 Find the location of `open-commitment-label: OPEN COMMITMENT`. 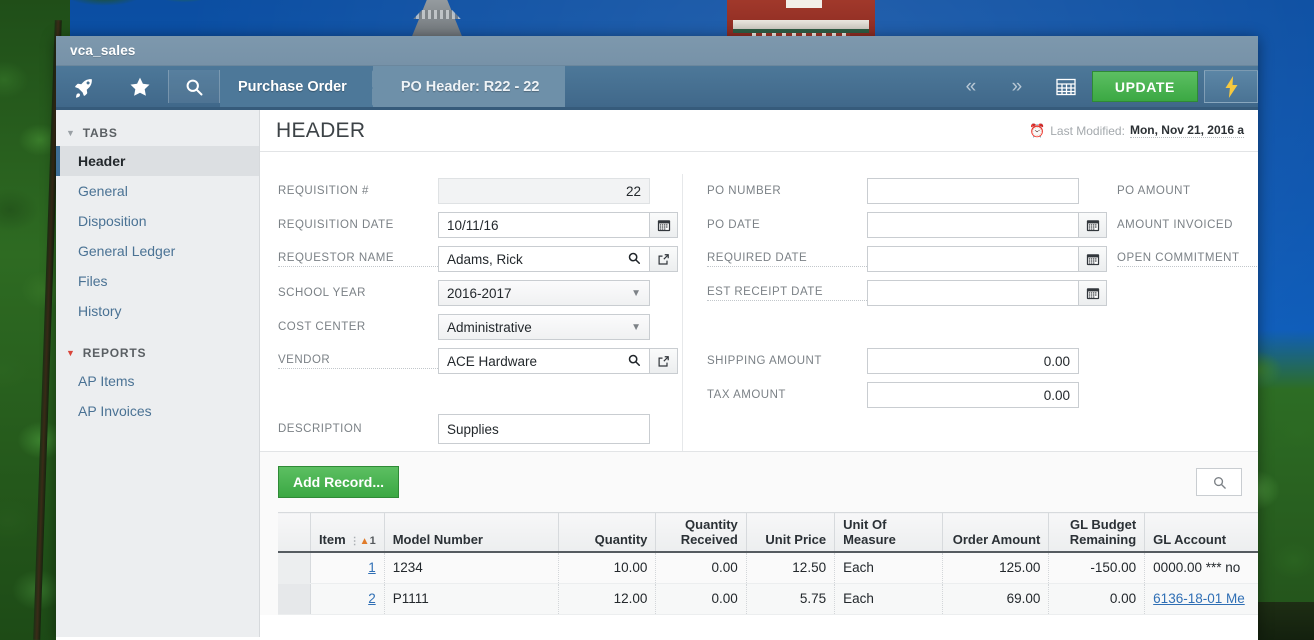

open-commitment-label: OPEN COMMITMENT is located at coordinates (1187, 259).